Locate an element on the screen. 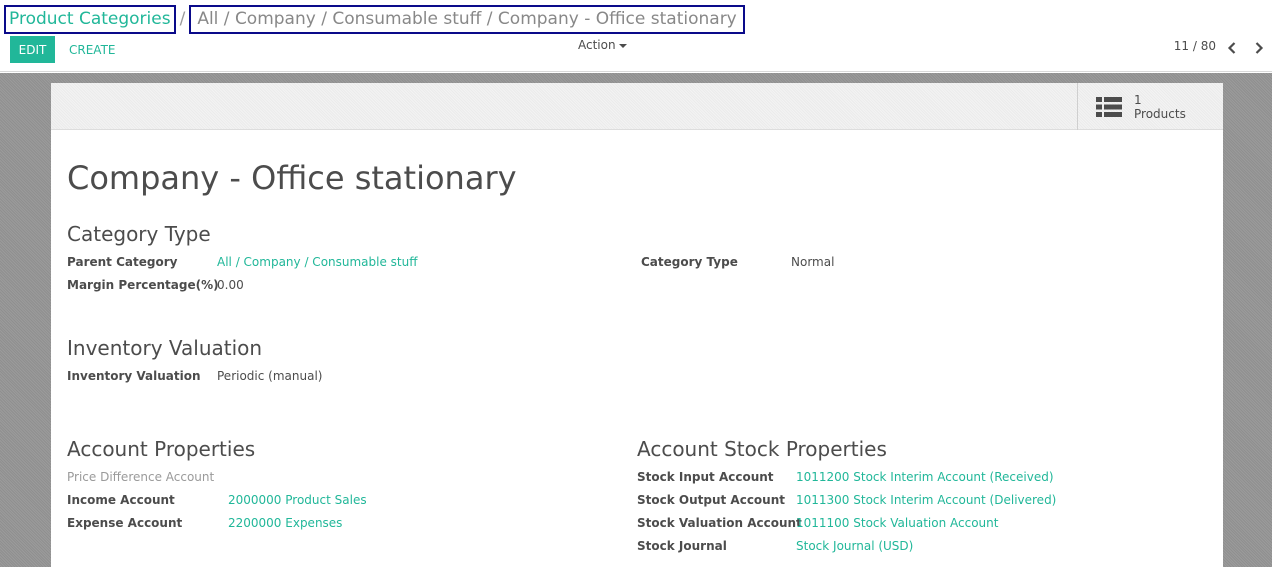 This screenshot has width=1272, height=567. income-account-label: Income Account is located at coordinates (121, 500).